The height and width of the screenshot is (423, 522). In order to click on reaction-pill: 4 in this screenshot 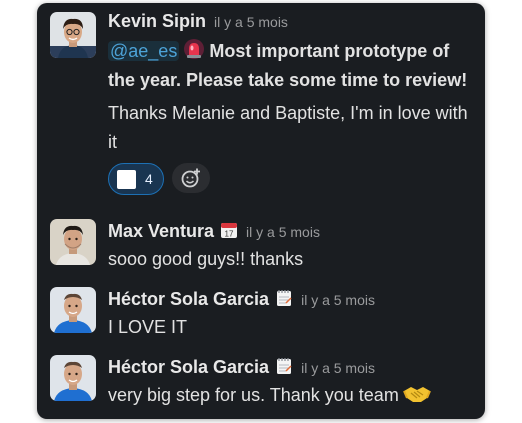, I will do `click(136, 179)`.